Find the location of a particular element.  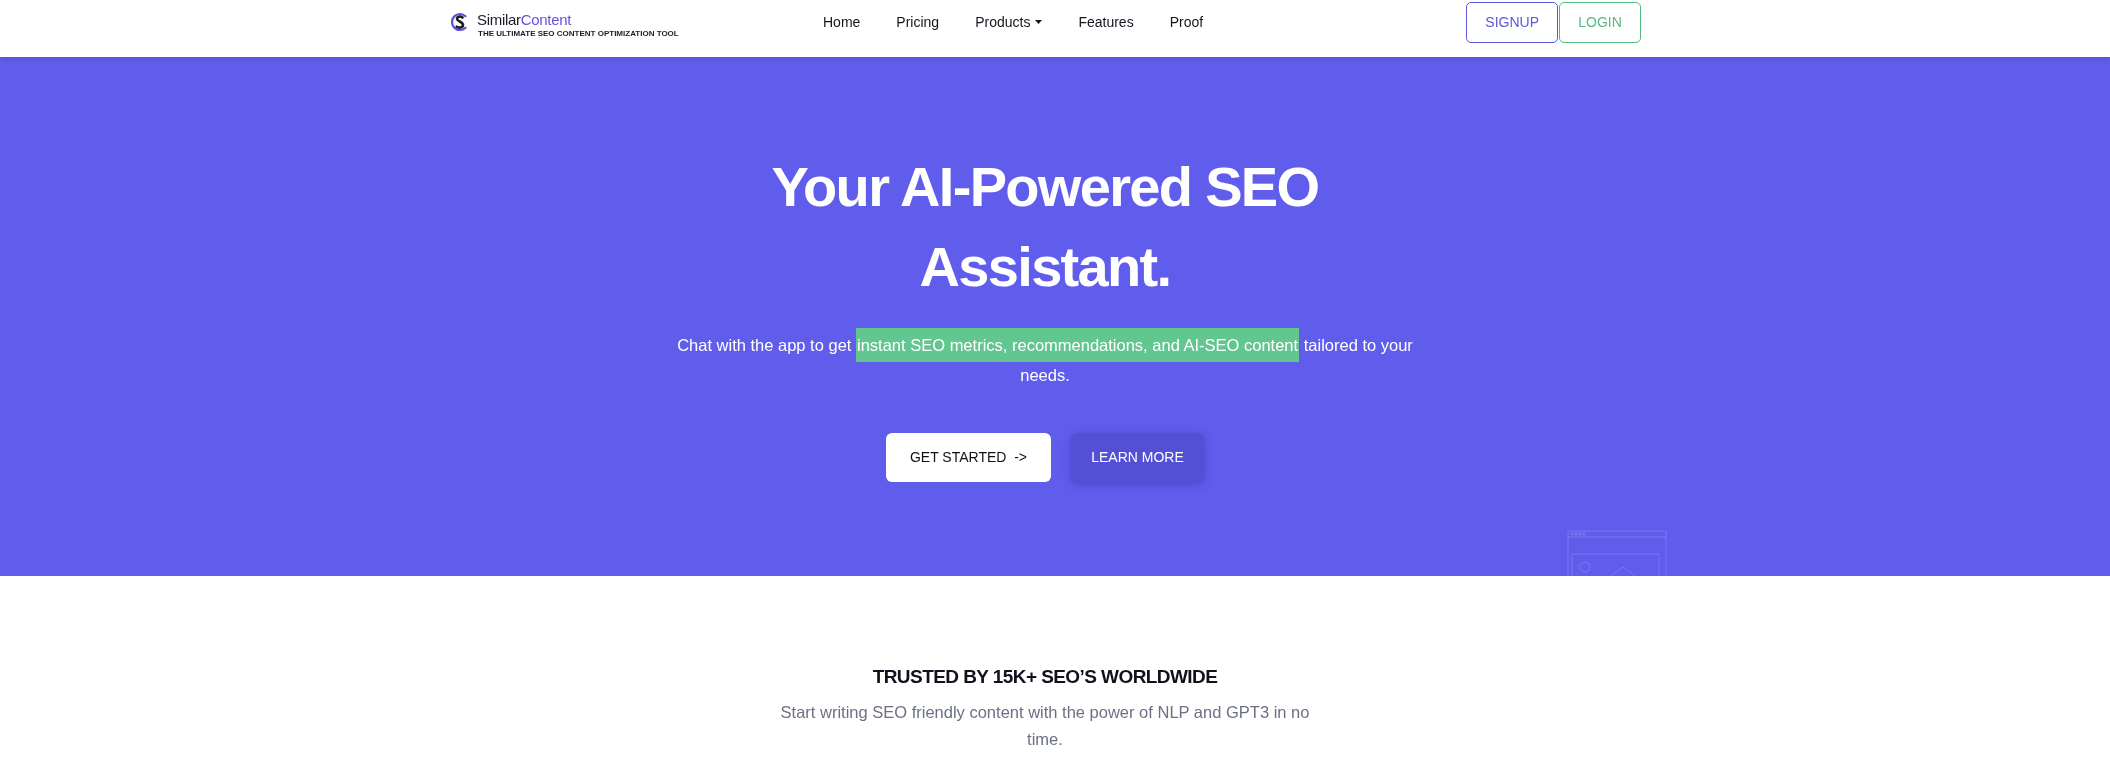

hero-subtitle: Chat with the app to get instant SEO metrics, recommendations, and AI-SEO content tailored to your needs. is located at coordinates (1045, 360).